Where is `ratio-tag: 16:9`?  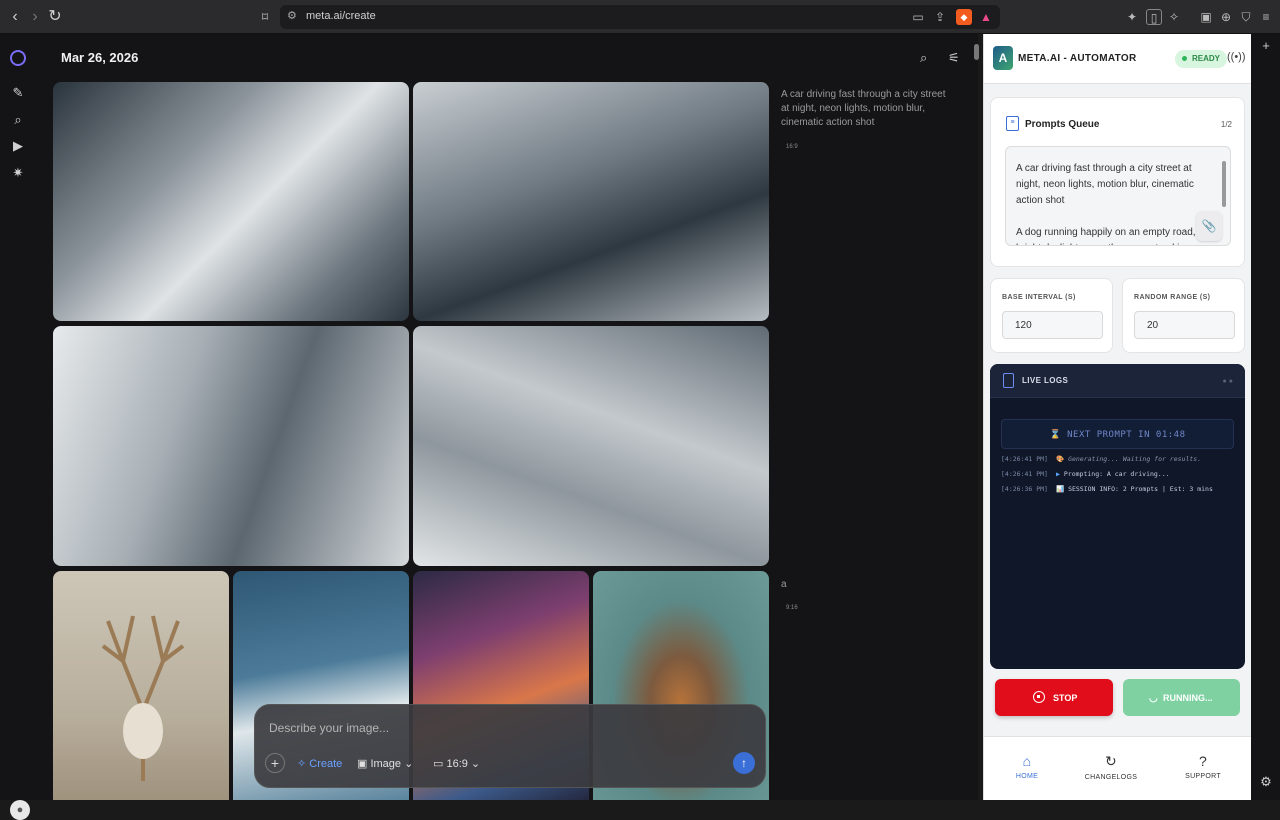
ratio-tag: 16:9 is located at coordinates (792, 147).